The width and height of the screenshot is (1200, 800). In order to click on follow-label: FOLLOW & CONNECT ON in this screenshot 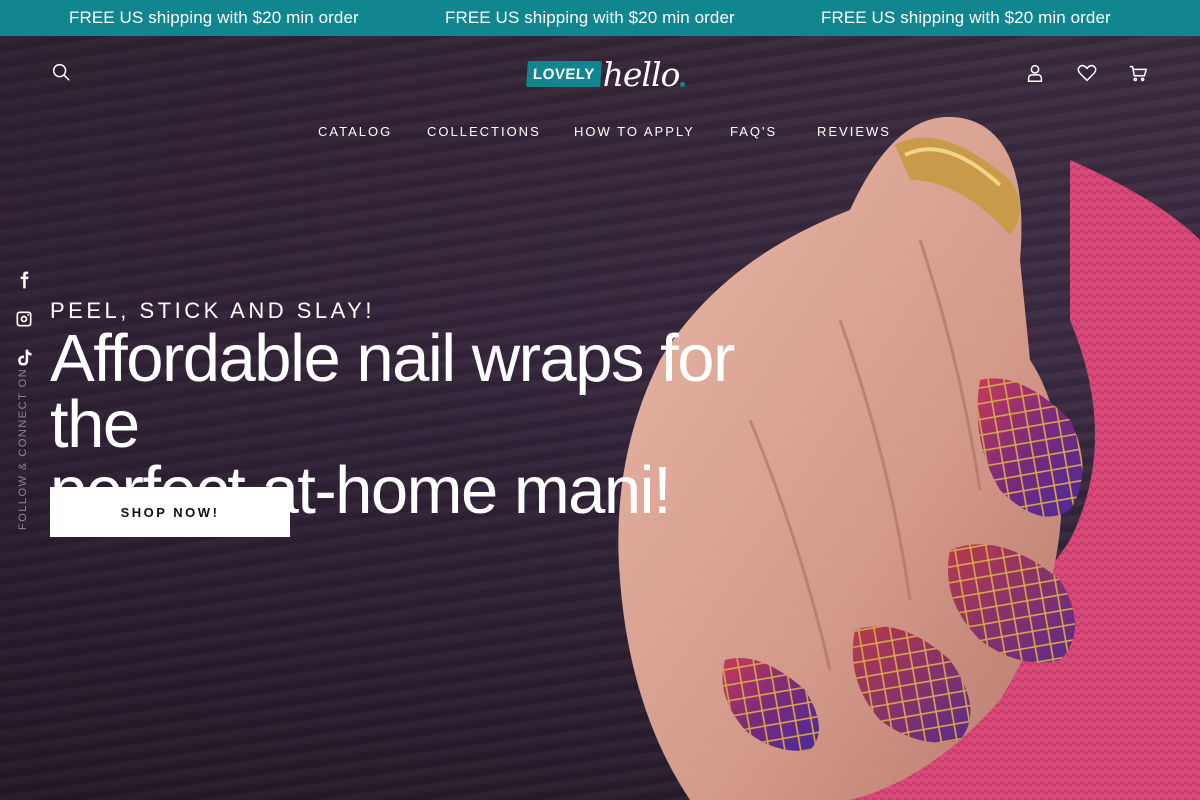, I will do `click(23, 448)`.